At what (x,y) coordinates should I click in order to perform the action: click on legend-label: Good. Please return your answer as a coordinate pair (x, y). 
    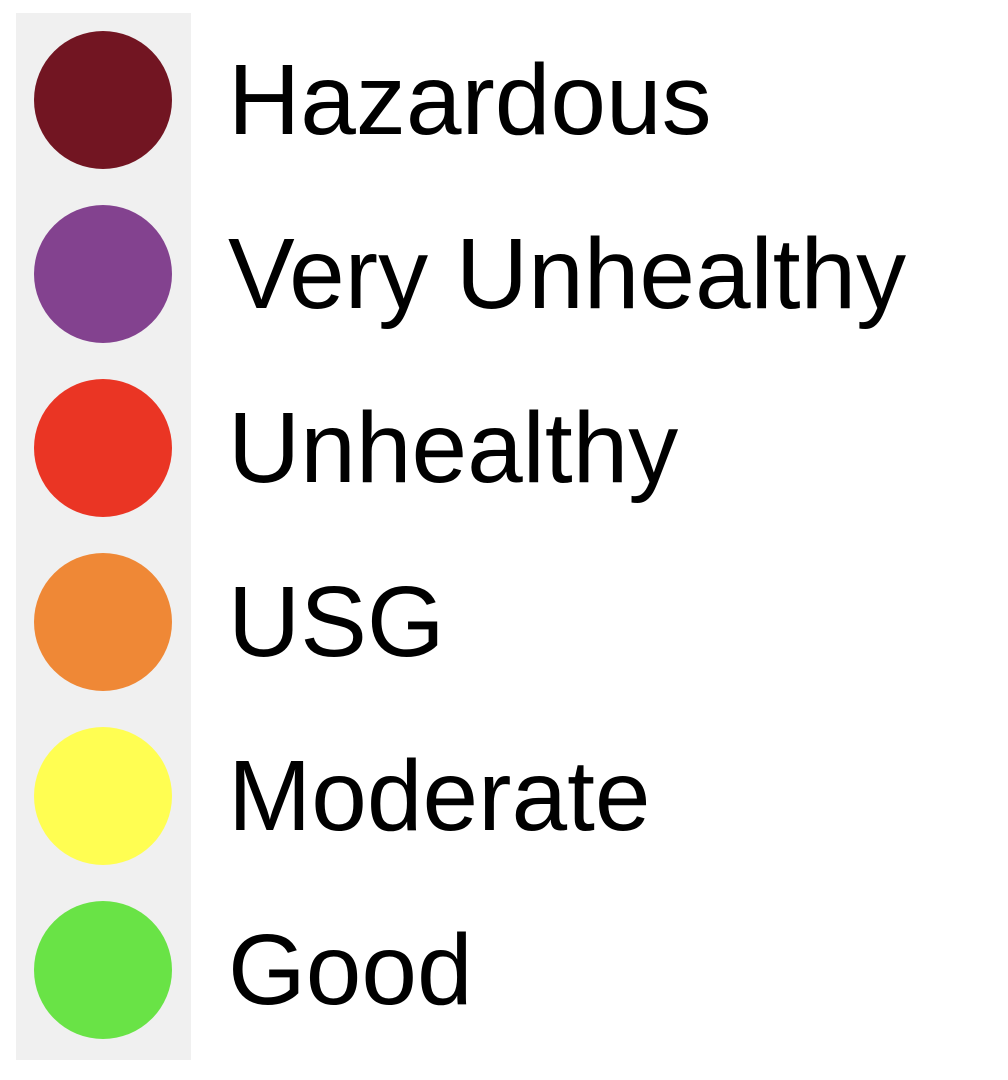
    Looking at the image, I should click on (350, 970).